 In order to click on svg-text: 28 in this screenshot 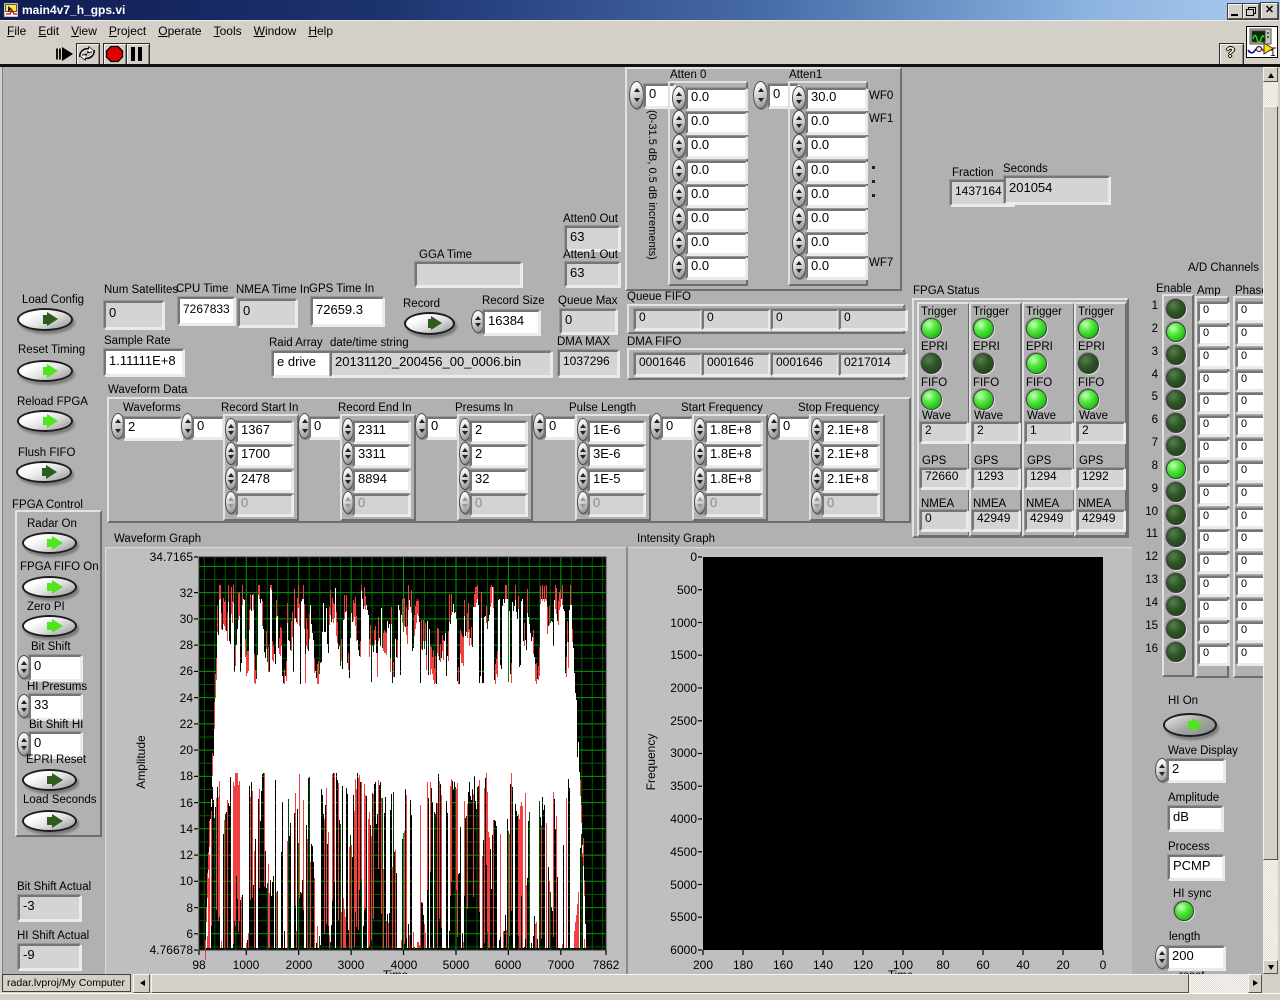, I will do `click(187, 645)`.